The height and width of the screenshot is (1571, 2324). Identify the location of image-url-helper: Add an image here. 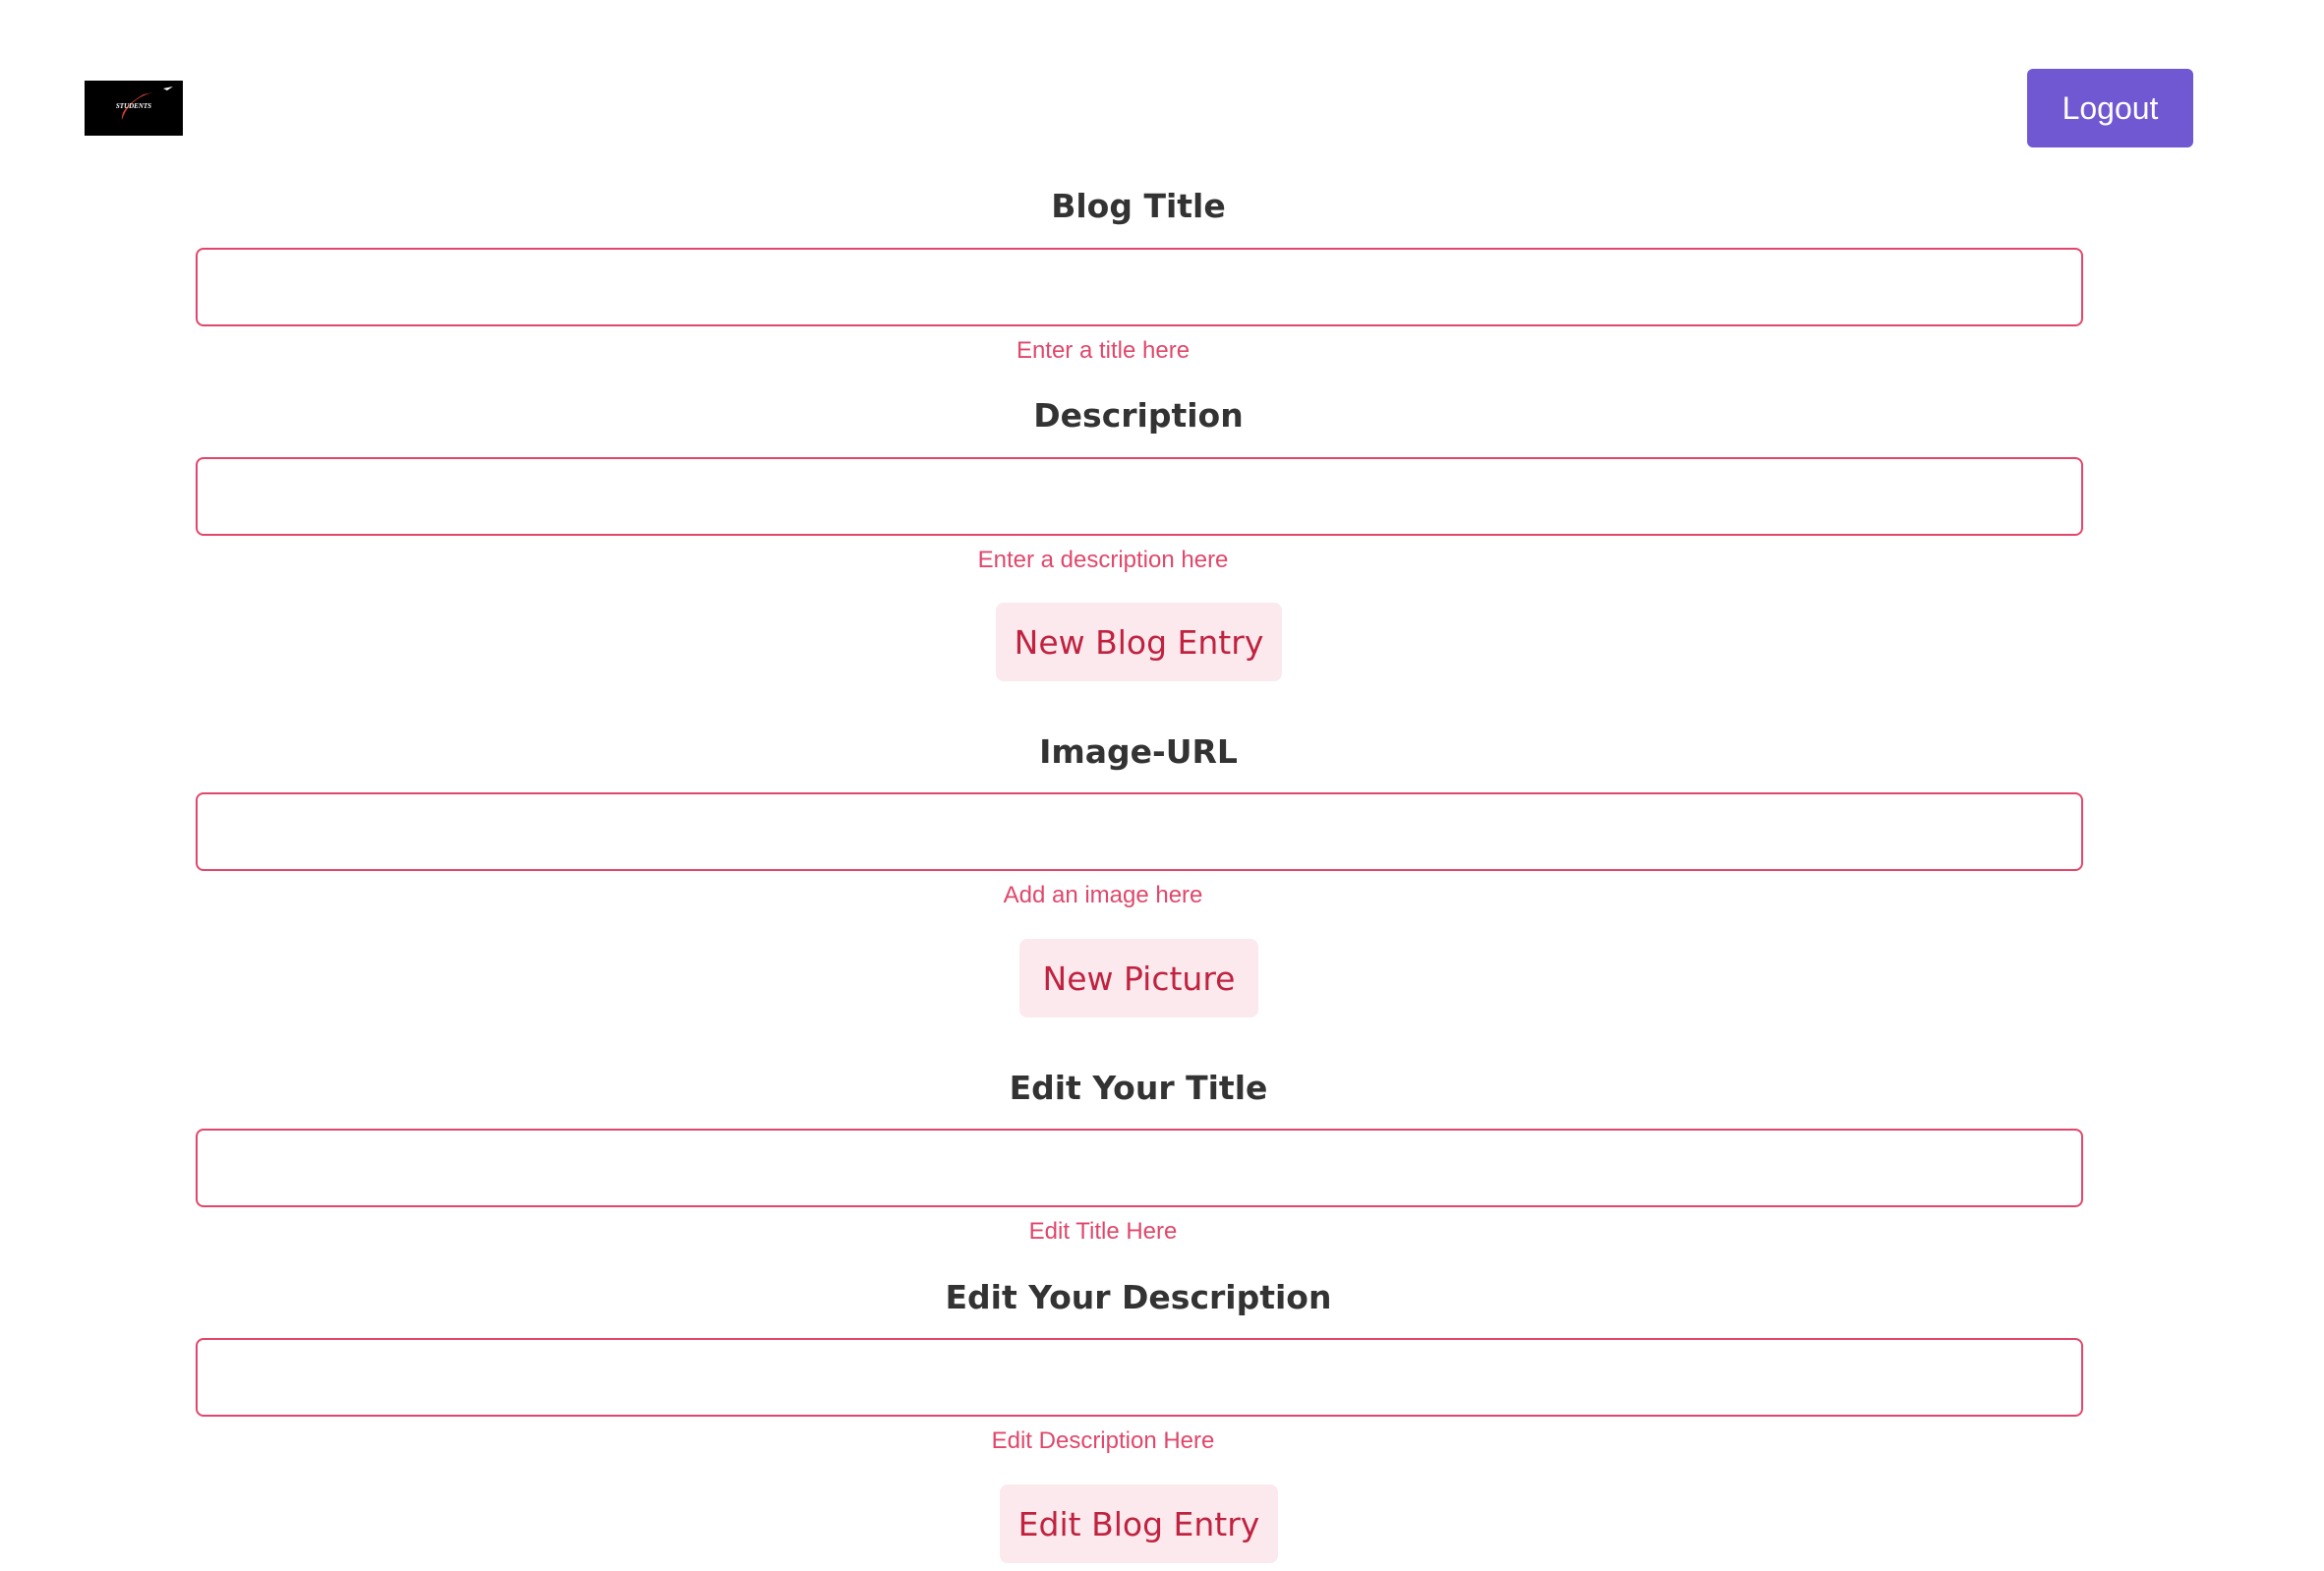
(1103, 895).